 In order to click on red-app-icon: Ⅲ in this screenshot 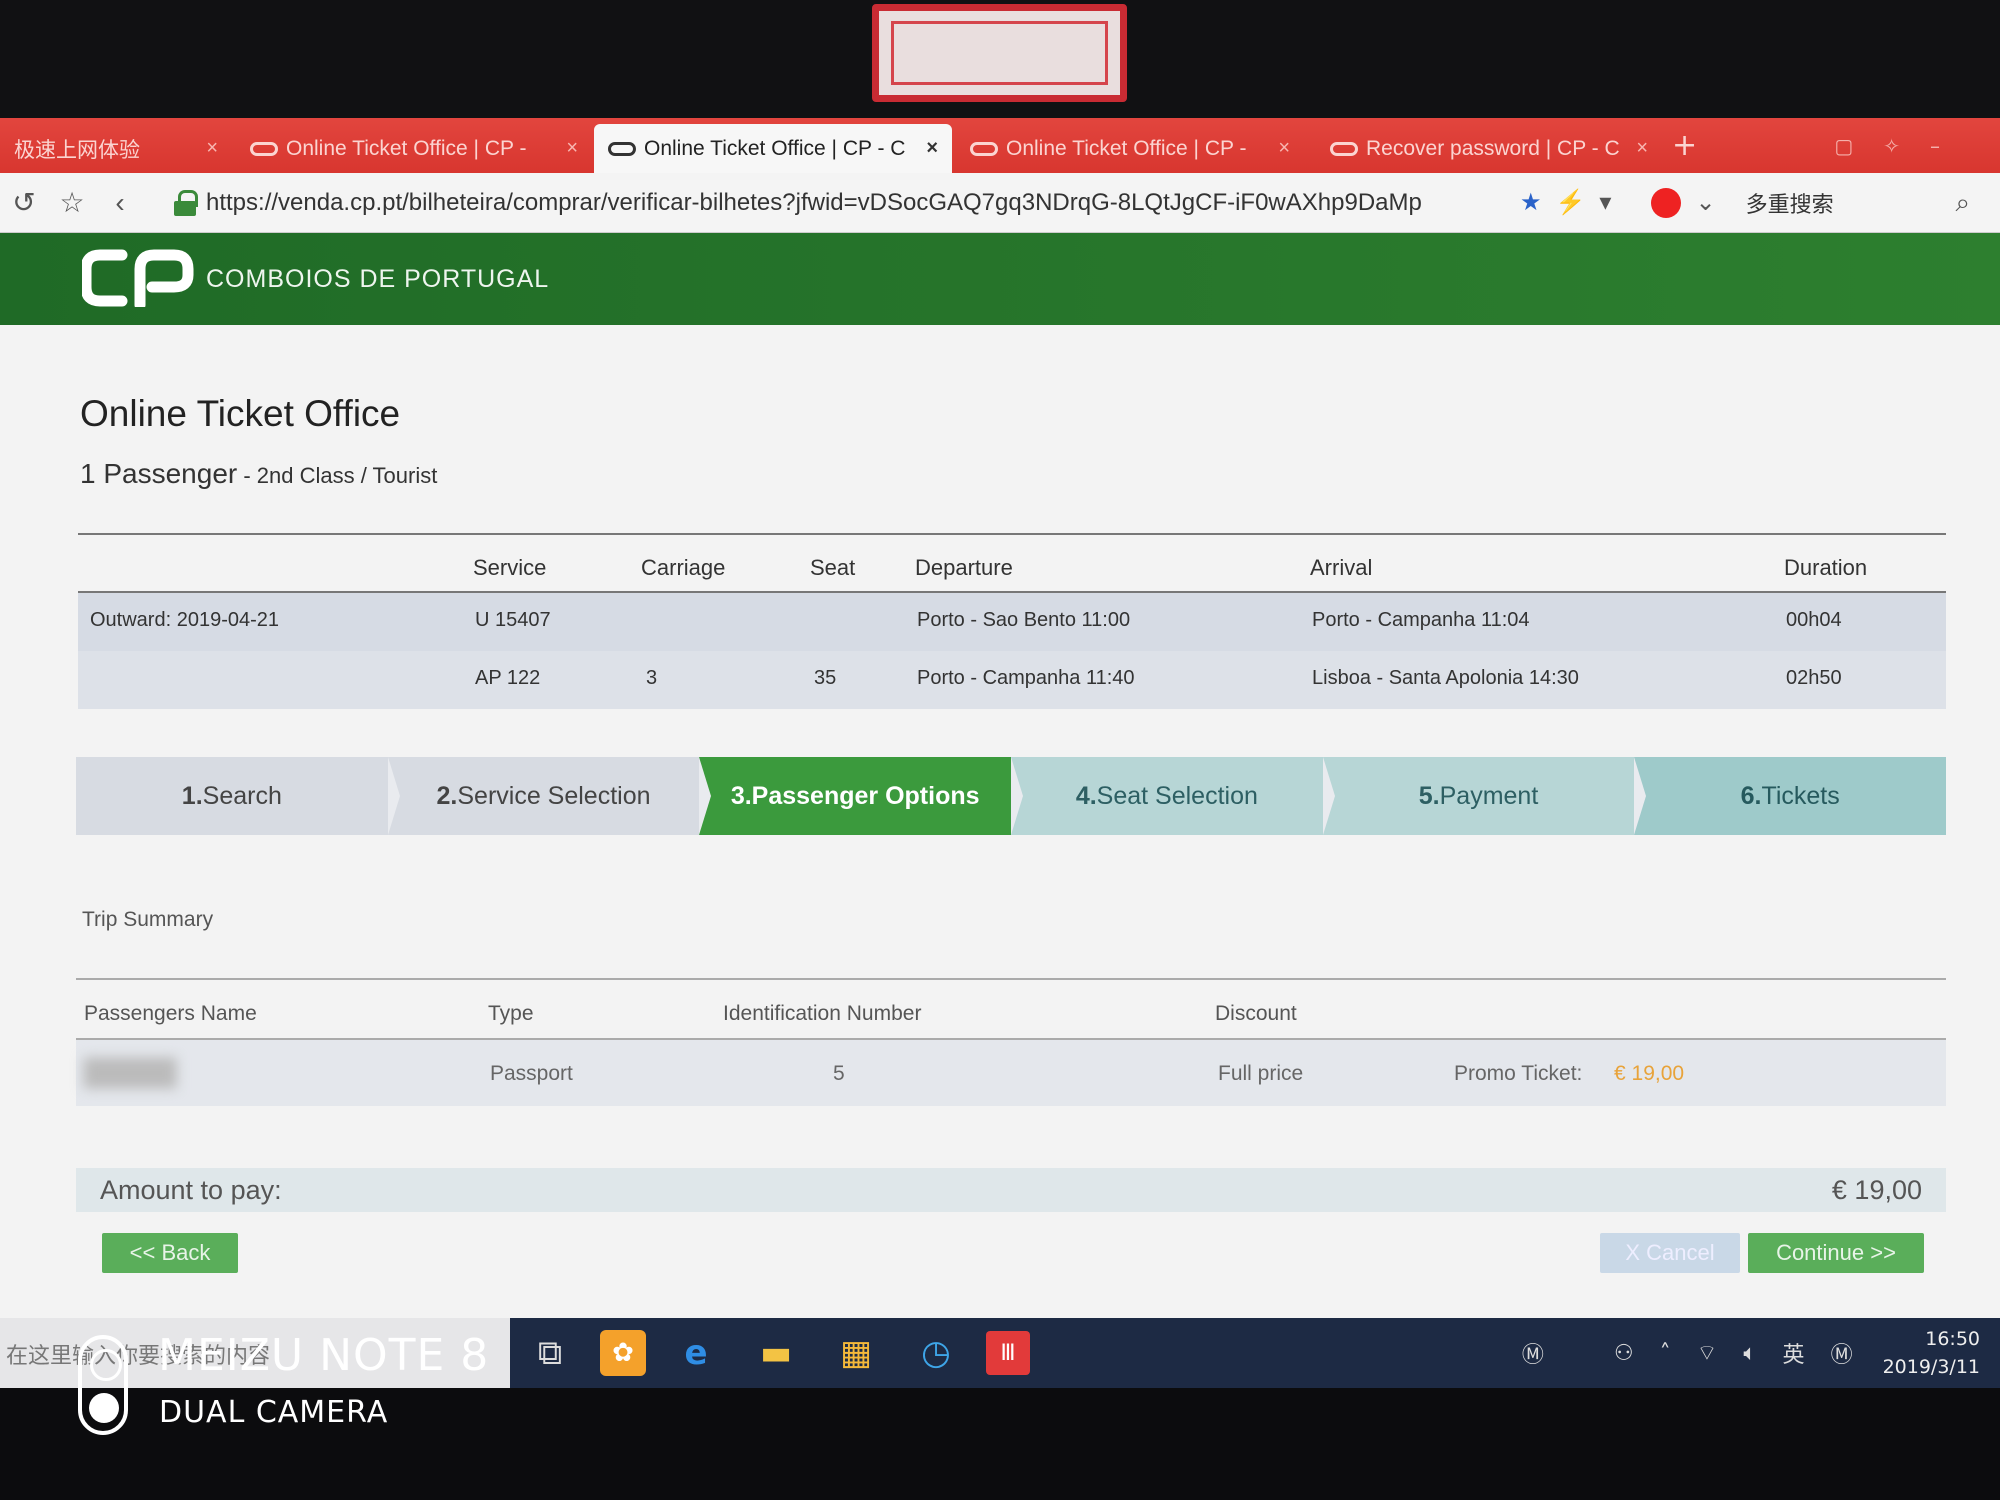, I will do `click(1008, 1353)`.